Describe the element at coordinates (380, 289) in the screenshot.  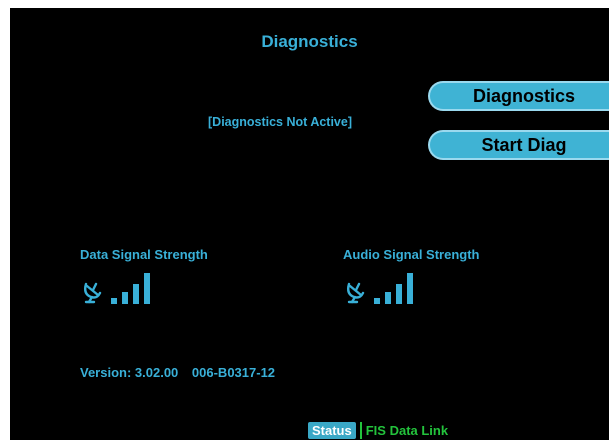
I see `audio-signal-indicator` at that location.